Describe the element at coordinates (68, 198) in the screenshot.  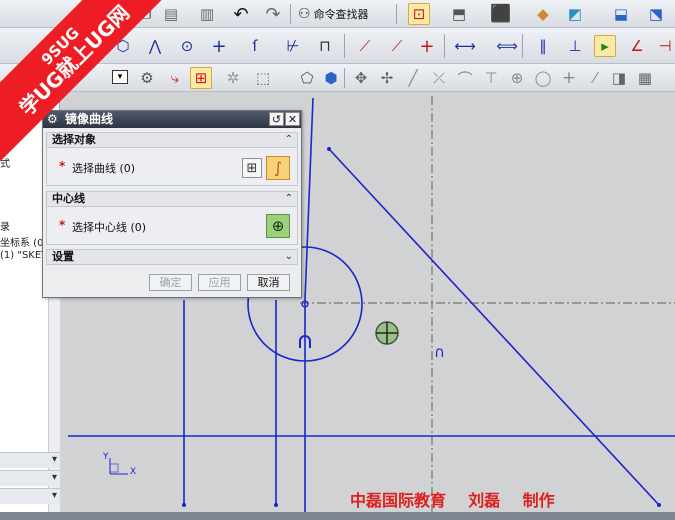
I see `group-title: 中心线` at that location.